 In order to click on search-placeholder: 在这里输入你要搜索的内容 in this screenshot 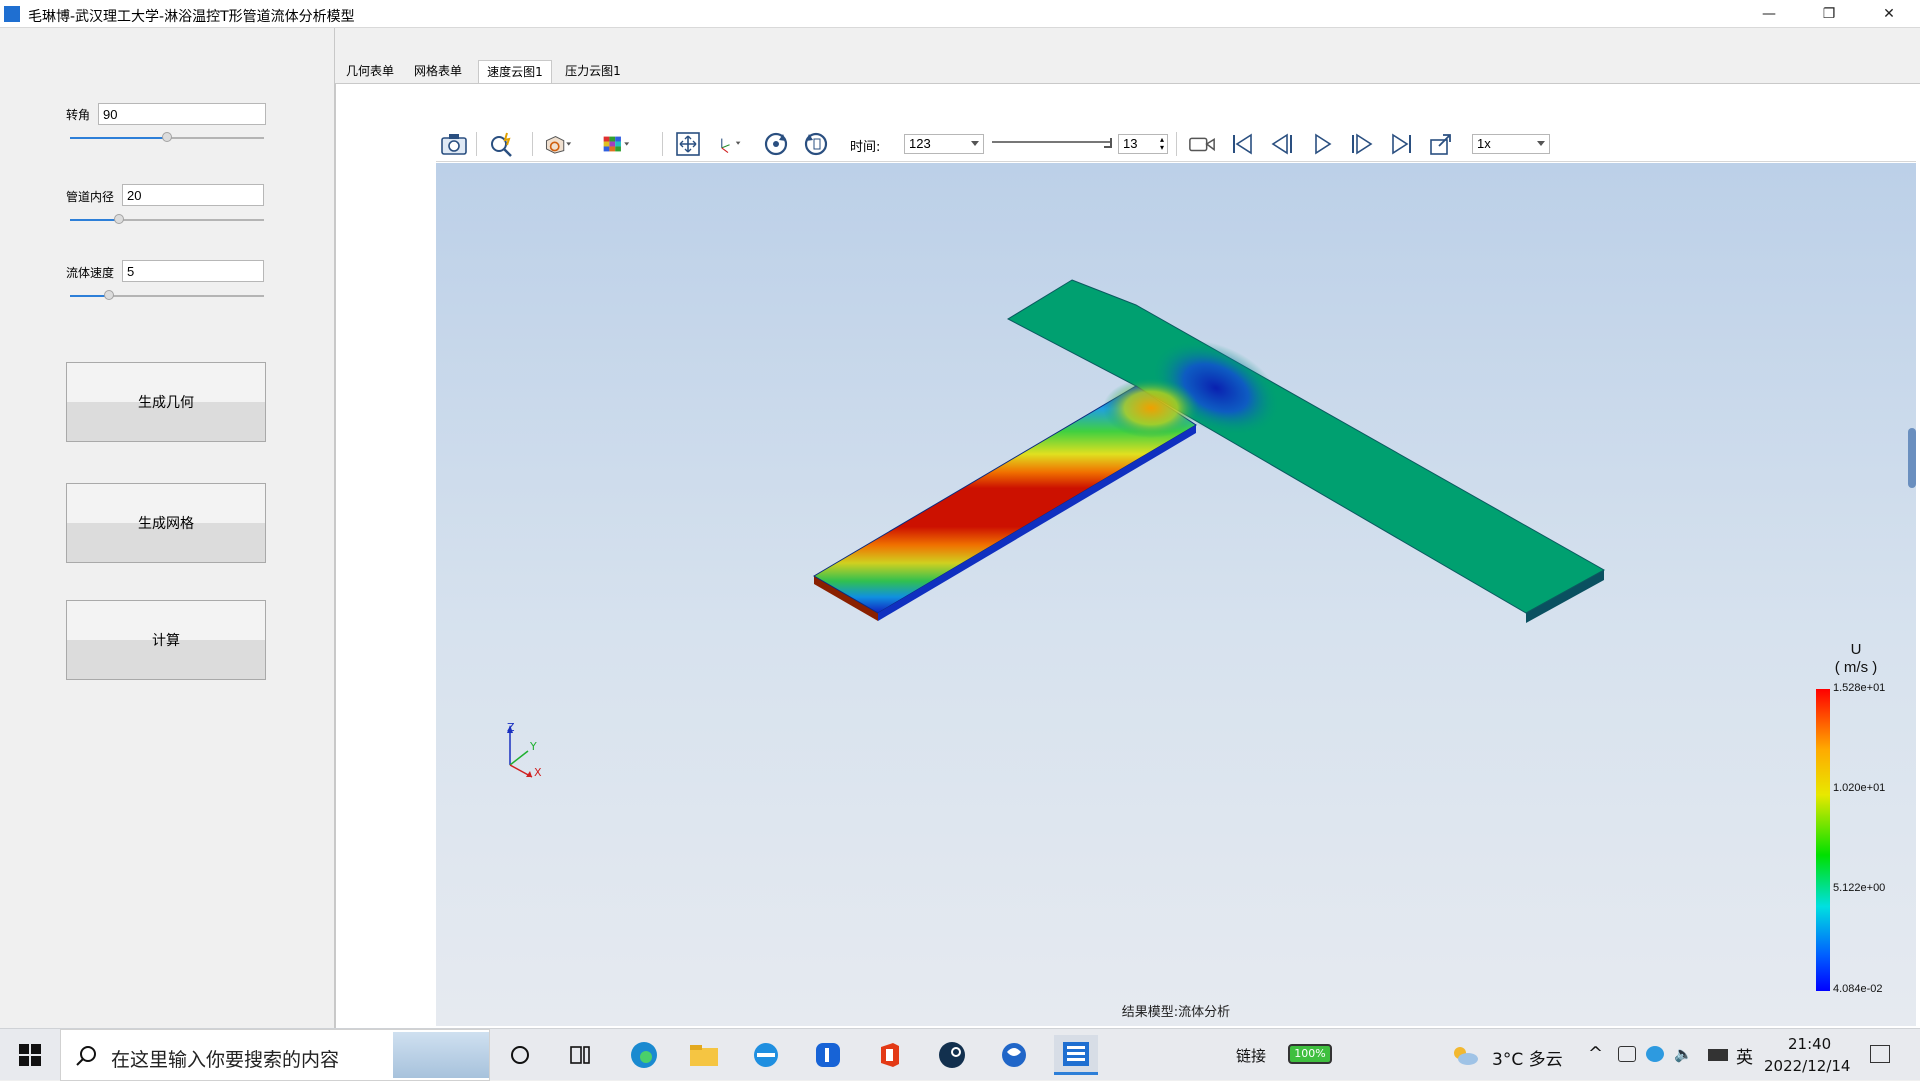, I will do `click(225, 1060)`.